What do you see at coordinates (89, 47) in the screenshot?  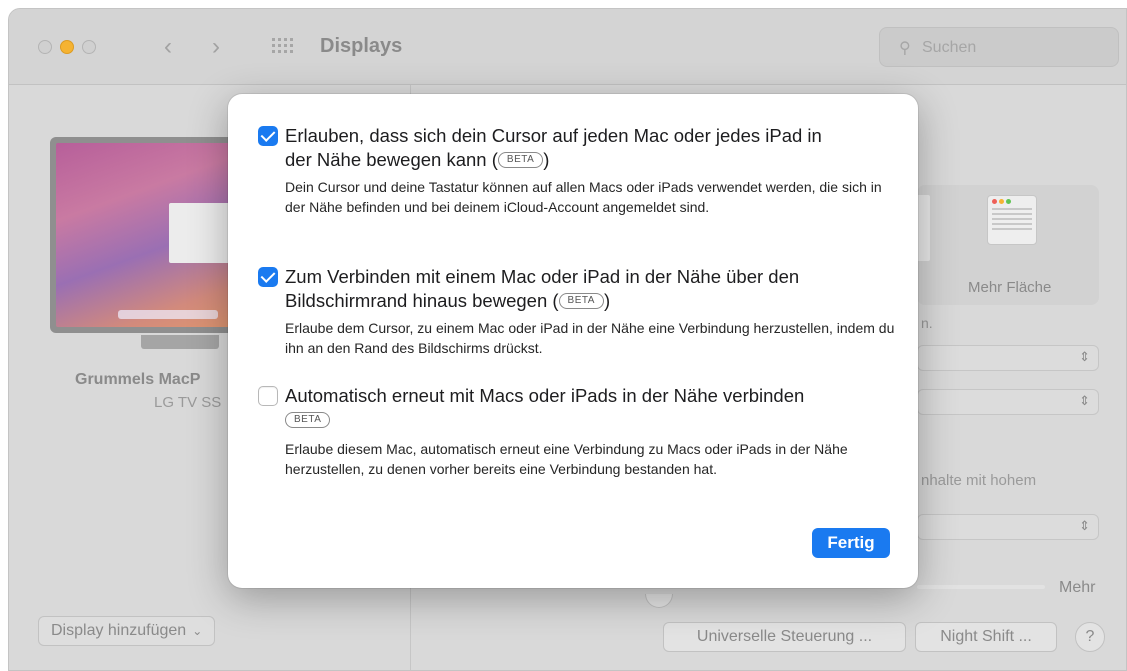 I see `zoom-window-button` at bounding box center [89, 47].